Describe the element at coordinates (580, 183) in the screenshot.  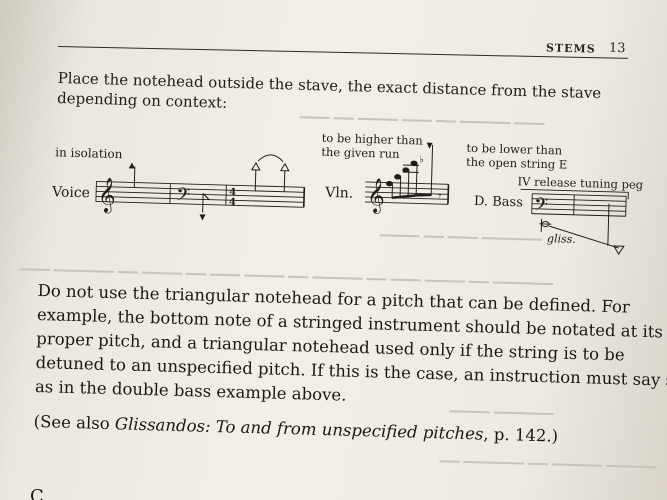
I see `tuning-peg-annotation: IV release tuning peg` at that location.